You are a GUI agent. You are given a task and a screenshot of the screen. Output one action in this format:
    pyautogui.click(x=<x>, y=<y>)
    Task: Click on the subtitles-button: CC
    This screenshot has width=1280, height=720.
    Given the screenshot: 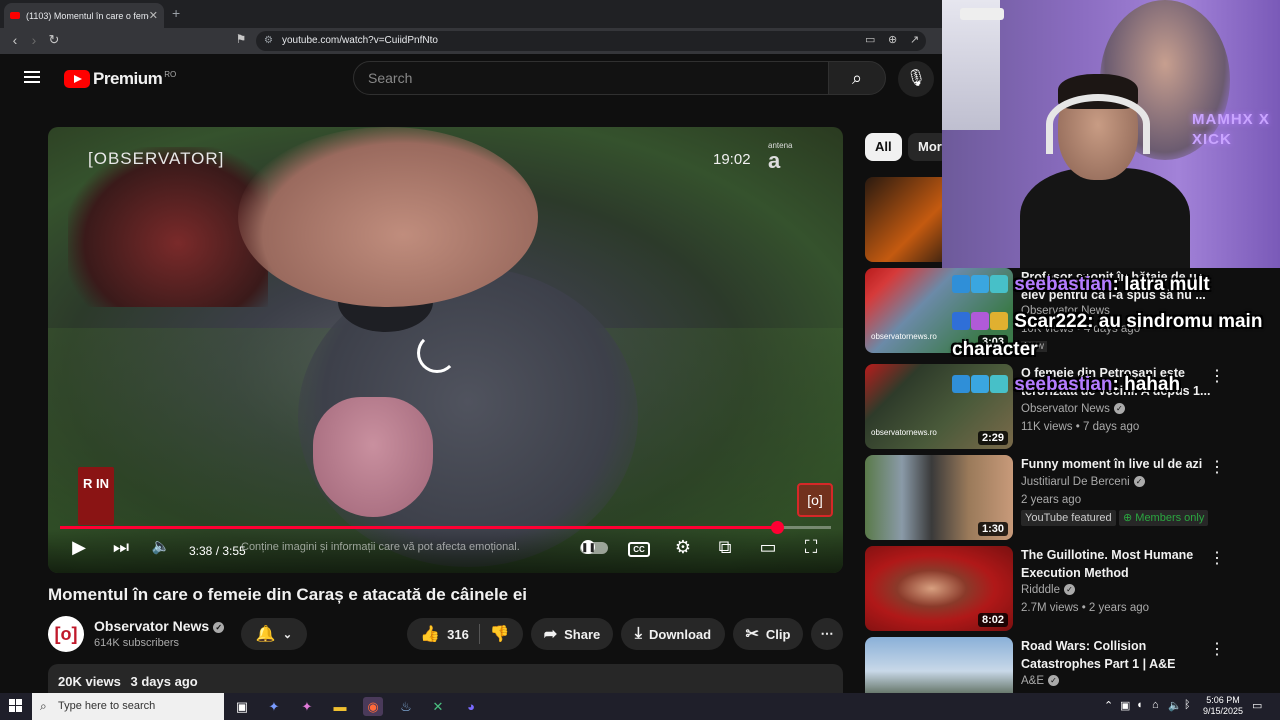 What is the action you would take?
    pyautogui.click(x=639, y=549)
    